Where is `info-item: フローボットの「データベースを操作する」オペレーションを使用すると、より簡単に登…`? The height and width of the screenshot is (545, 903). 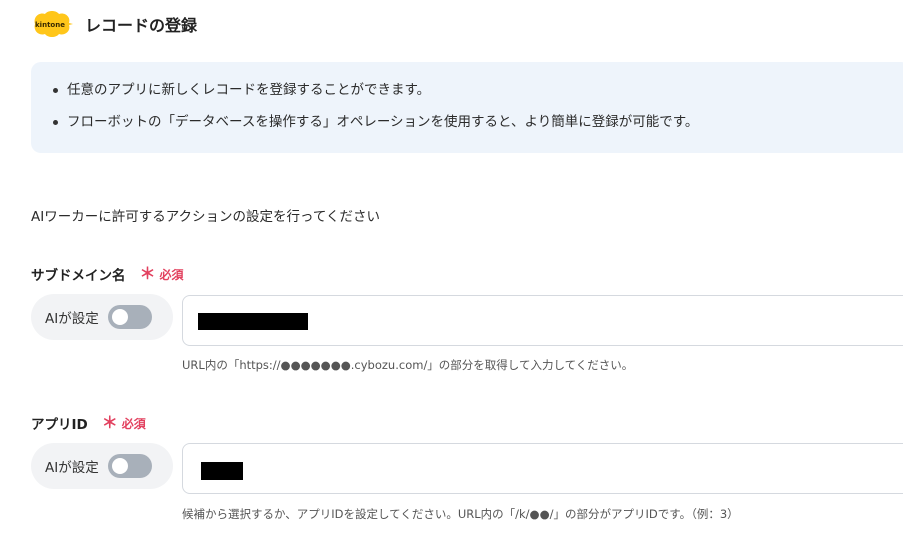
info-item: フローボットの「データベースを操作する」オペレーションを使用すると、より簡単に登… is located at coordinates (478, 122).